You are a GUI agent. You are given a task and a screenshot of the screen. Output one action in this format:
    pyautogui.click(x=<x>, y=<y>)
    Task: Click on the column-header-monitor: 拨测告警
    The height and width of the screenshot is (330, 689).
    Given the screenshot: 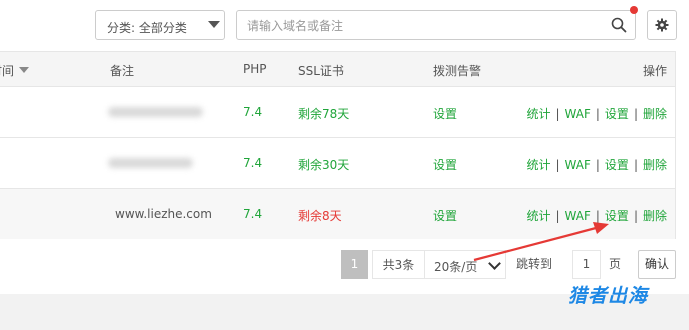 What is the action you would take?
    pyautogui.click(x=457, y=71)
    